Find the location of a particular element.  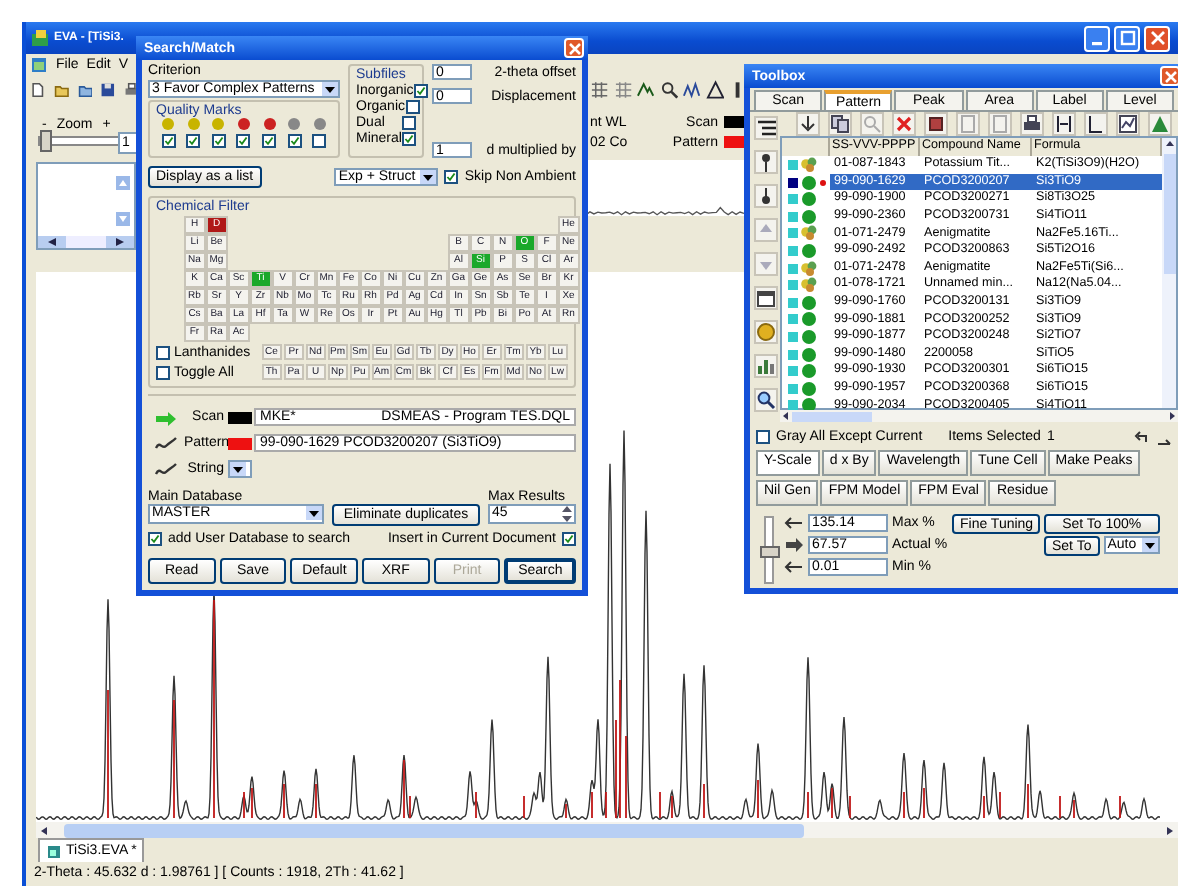

stack-icon is located at coordinates (936, 124).